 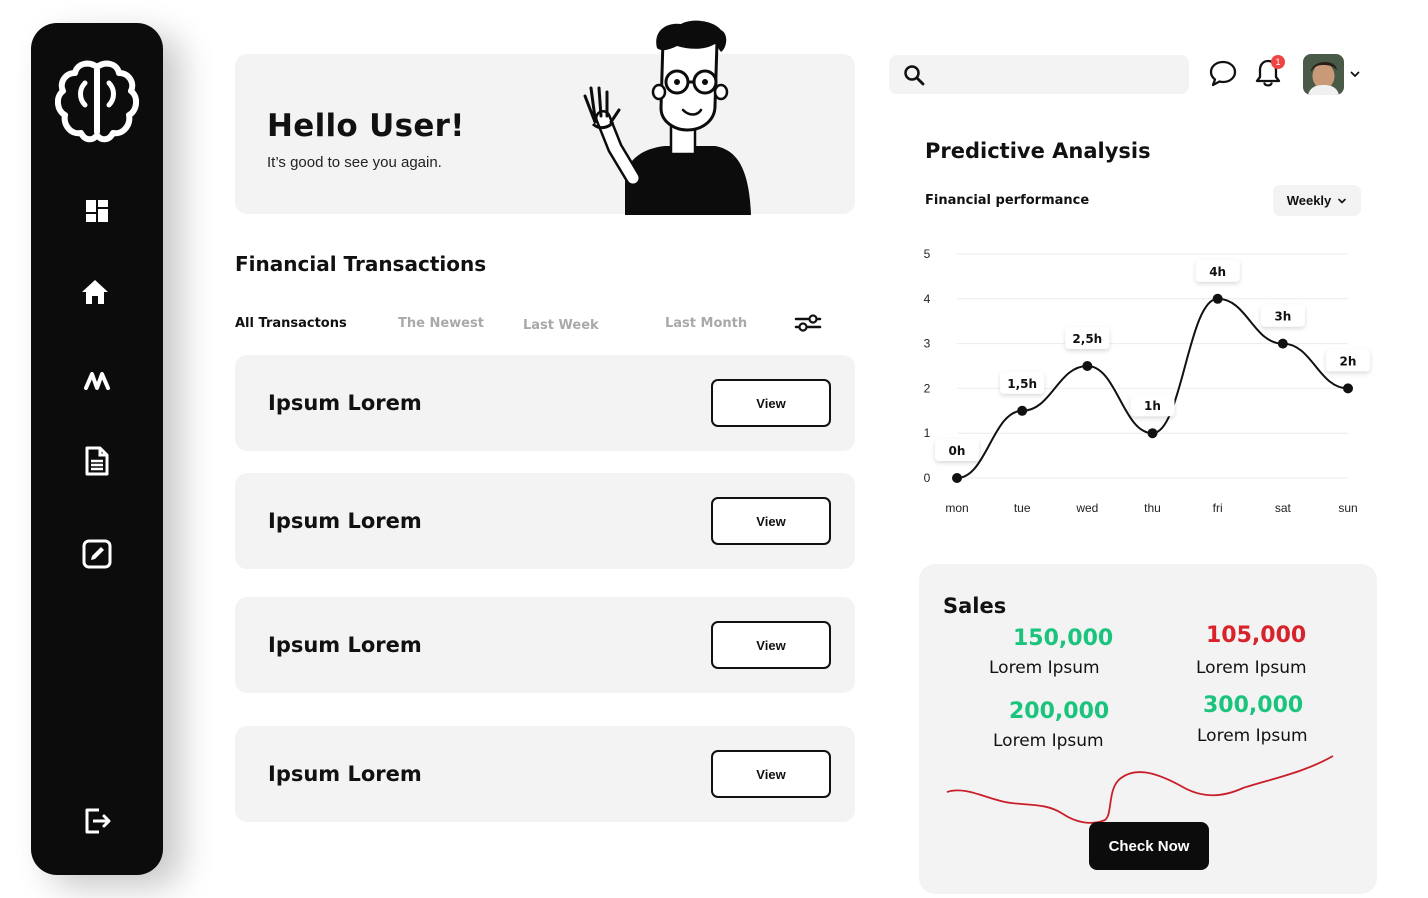 What do you see at coordinates (97, 461) in the screenshot?
I see `document-icon` at bounding box center [97, 461].